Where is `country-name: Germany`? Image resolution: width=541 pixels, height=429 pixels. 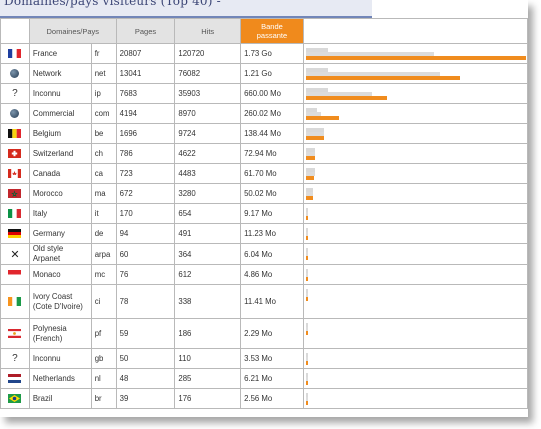
country-name: Germany is located at coordinates (60, 233).